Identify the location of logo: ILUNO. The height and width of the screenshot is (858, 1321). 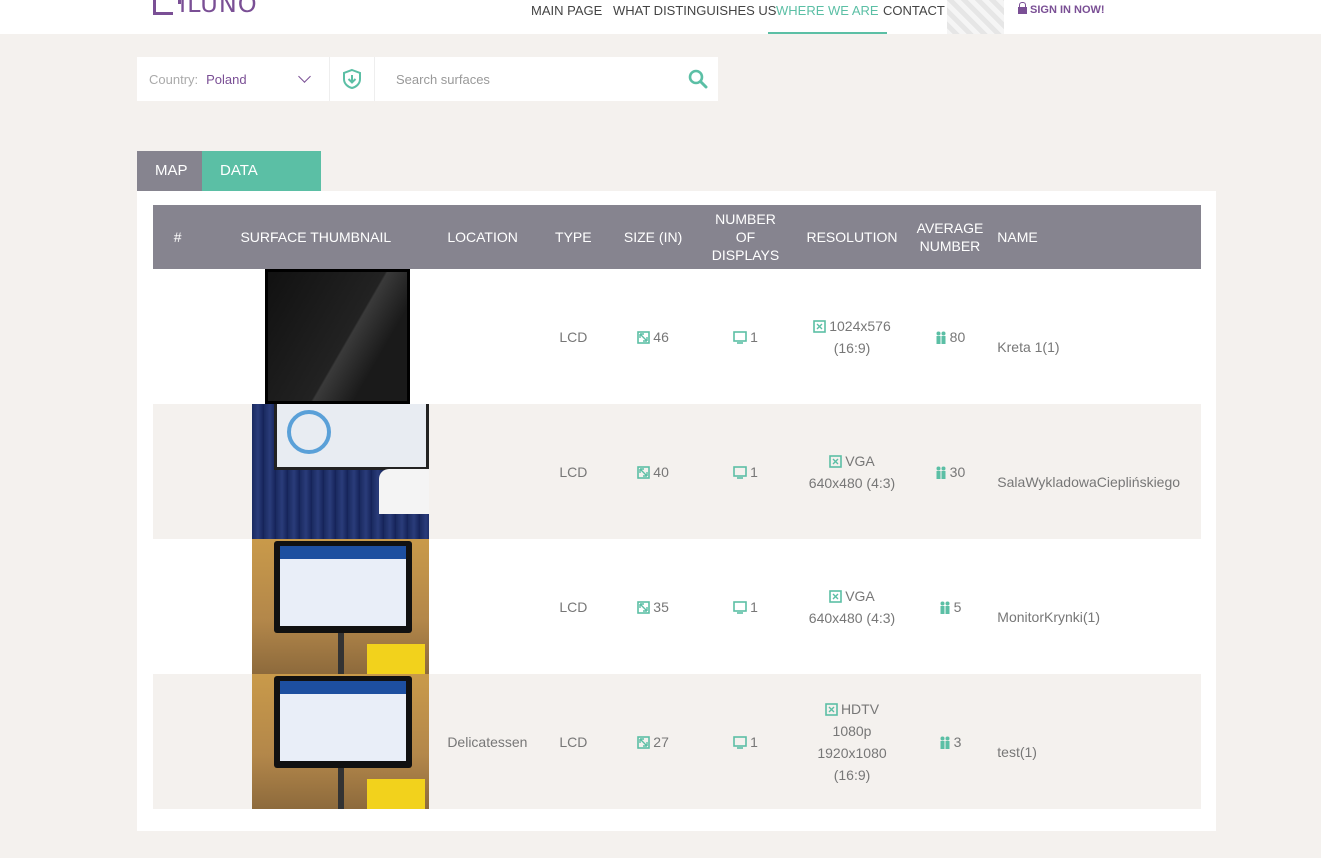
(205, 9).